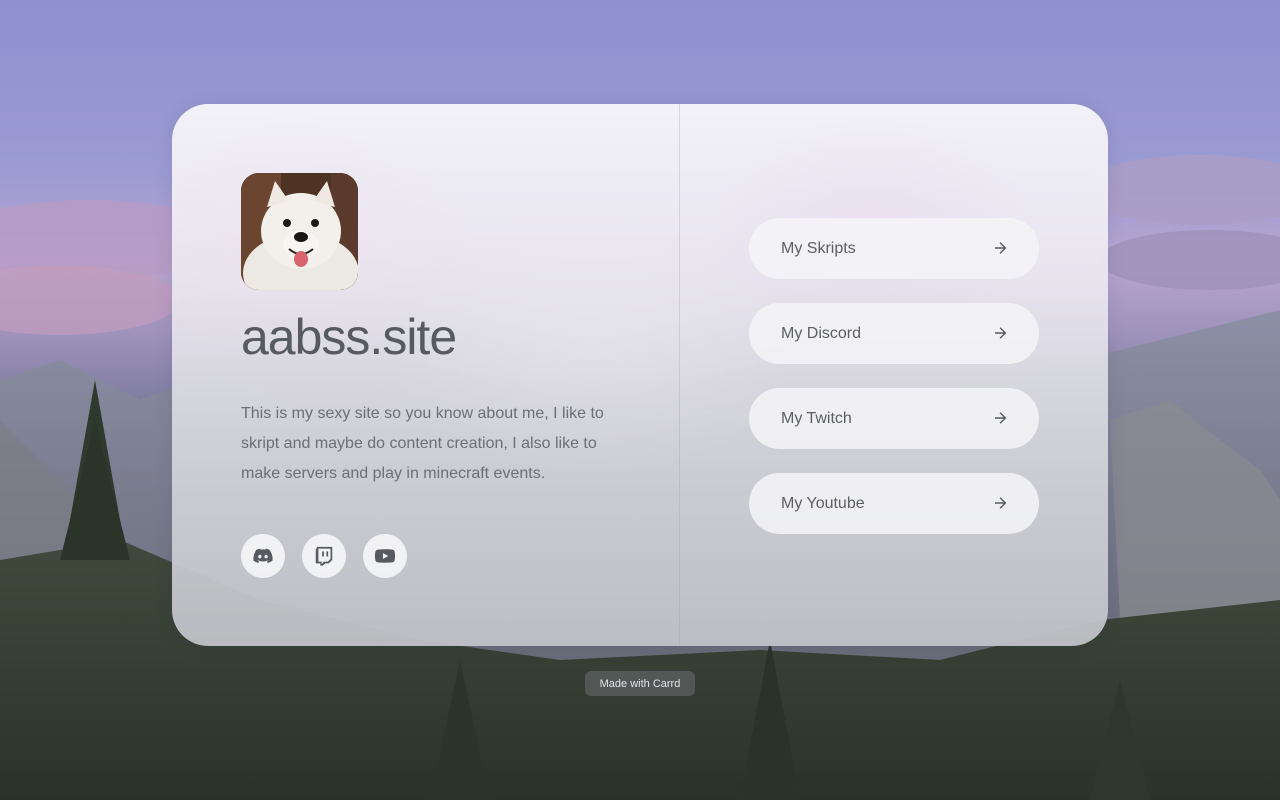  Describe the element at coordinates (894, 418) in the screenshot. I see `link-my-twitch: My Twitch` at that location.